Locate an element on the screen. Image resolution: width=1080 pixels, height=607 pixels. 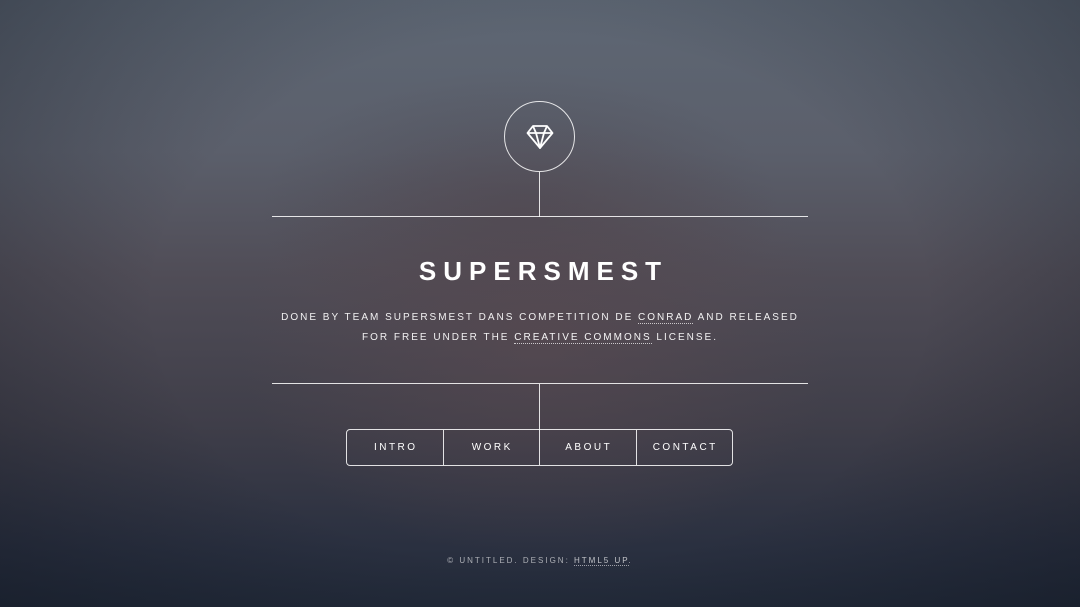
site-footer: © UNTITLED. DESIGN: HTML5 UP. is located at coordinates (540, 561).